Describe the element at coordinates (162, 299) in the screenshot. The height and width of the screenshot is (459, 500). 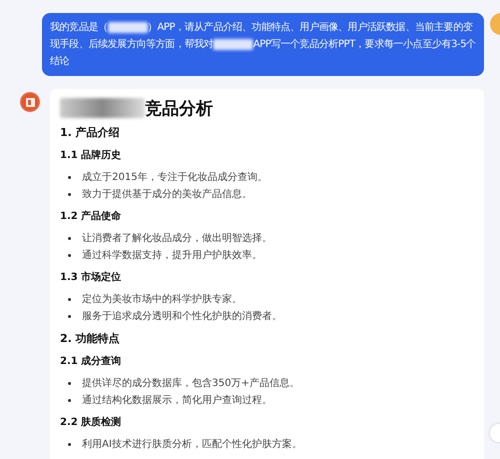
I see `bullet-text: 定位为美妆市场中的科学护肤专家。` at that location.